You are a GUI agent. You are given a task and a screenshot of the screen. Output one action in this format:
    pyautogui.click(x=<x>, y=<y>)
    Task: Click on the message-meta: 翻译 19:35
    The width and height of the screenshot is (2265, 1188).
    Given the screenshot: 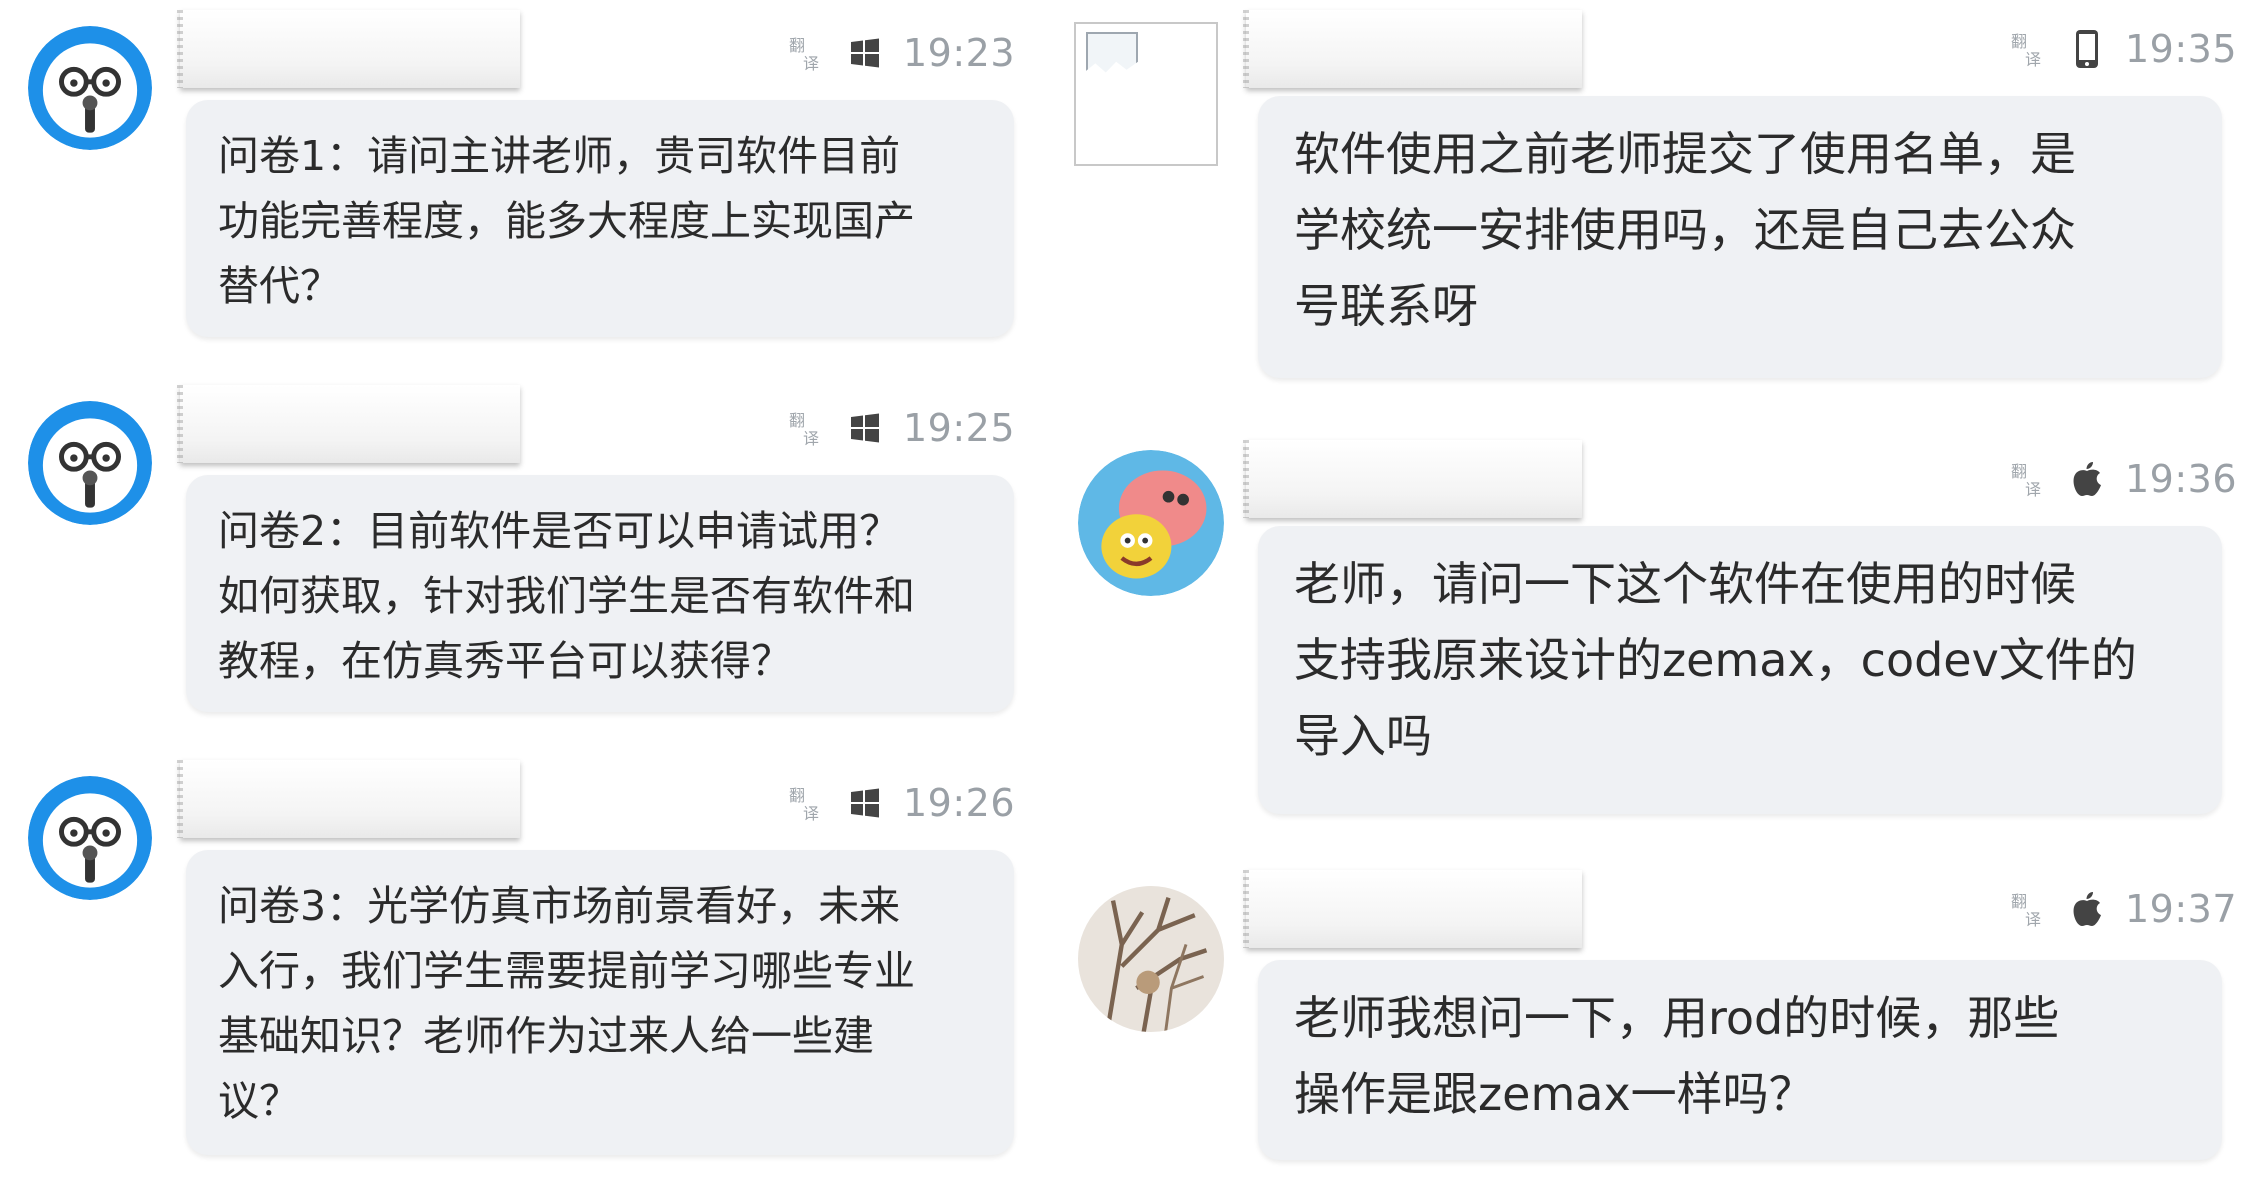 What is the action you would take?
    pyautogui.click(x=2123, y=49)
    